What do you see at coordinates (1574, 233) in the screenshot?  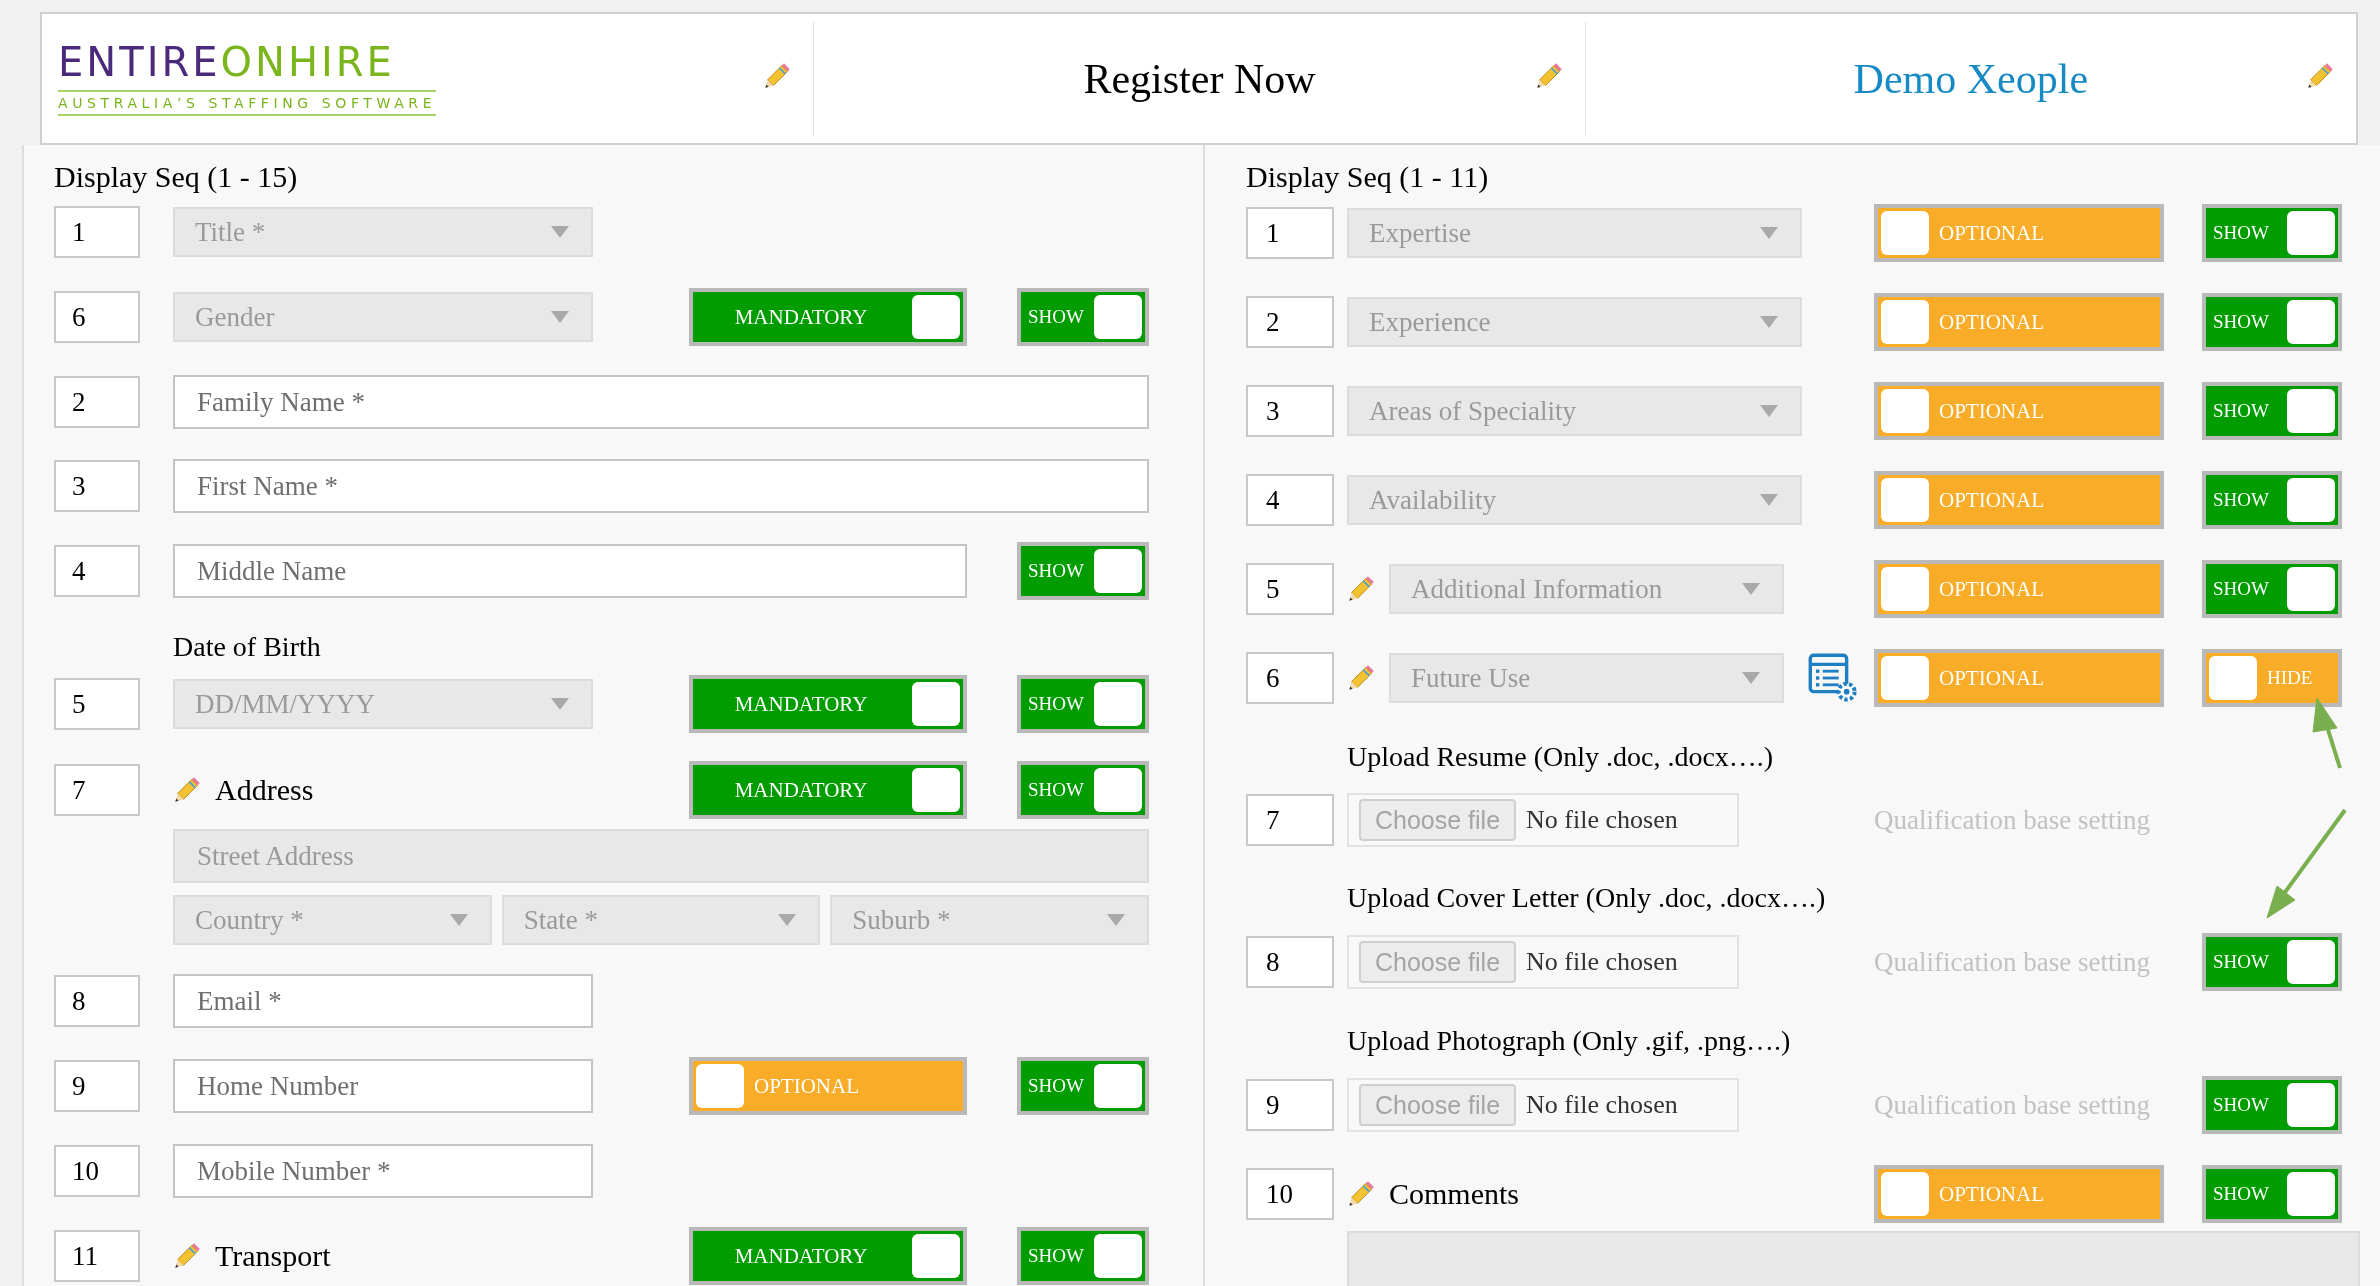 I see `select-field: Expertise` at bounding box center [1574, 233].